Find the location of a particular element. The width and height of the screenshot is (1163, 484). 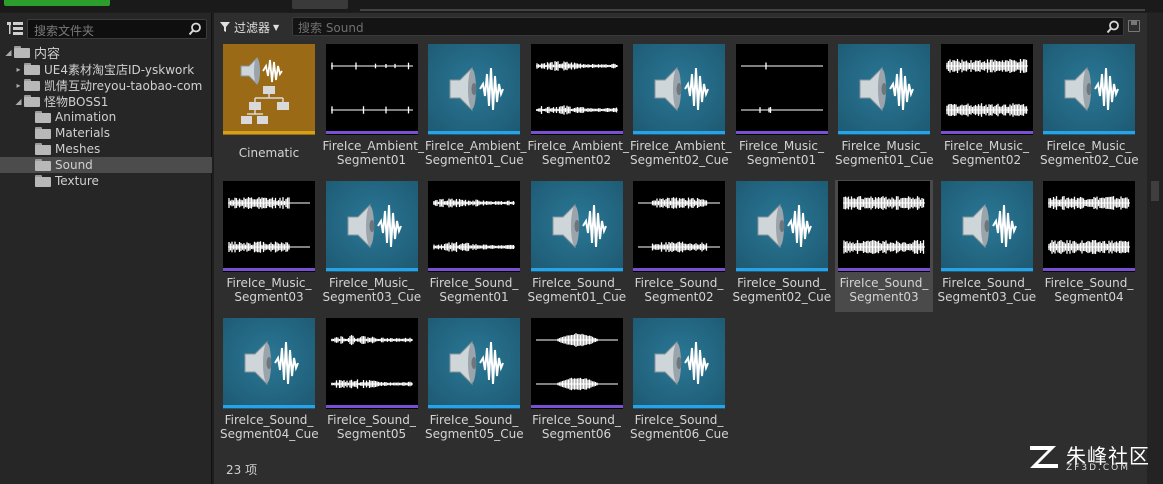

asset-tile: FireIce_Music_ Segment01_Cue is located at coordinates (884, 109).